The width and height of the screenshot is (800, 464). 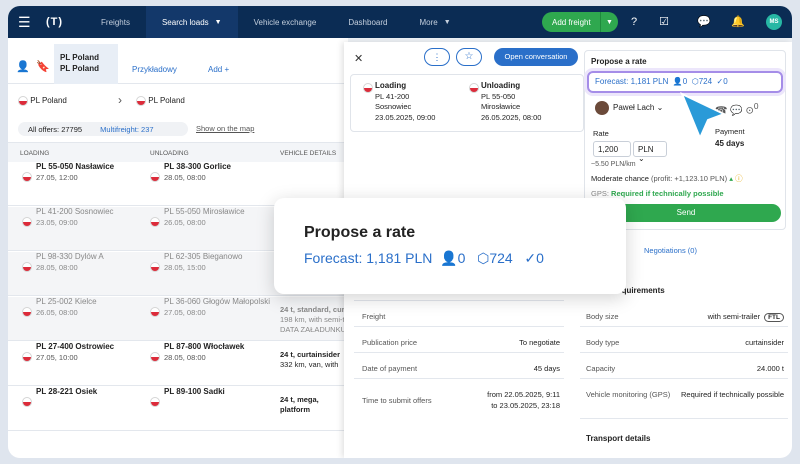 I want to click on unloading-filter: PL Poland, so click(x=160, y=101).